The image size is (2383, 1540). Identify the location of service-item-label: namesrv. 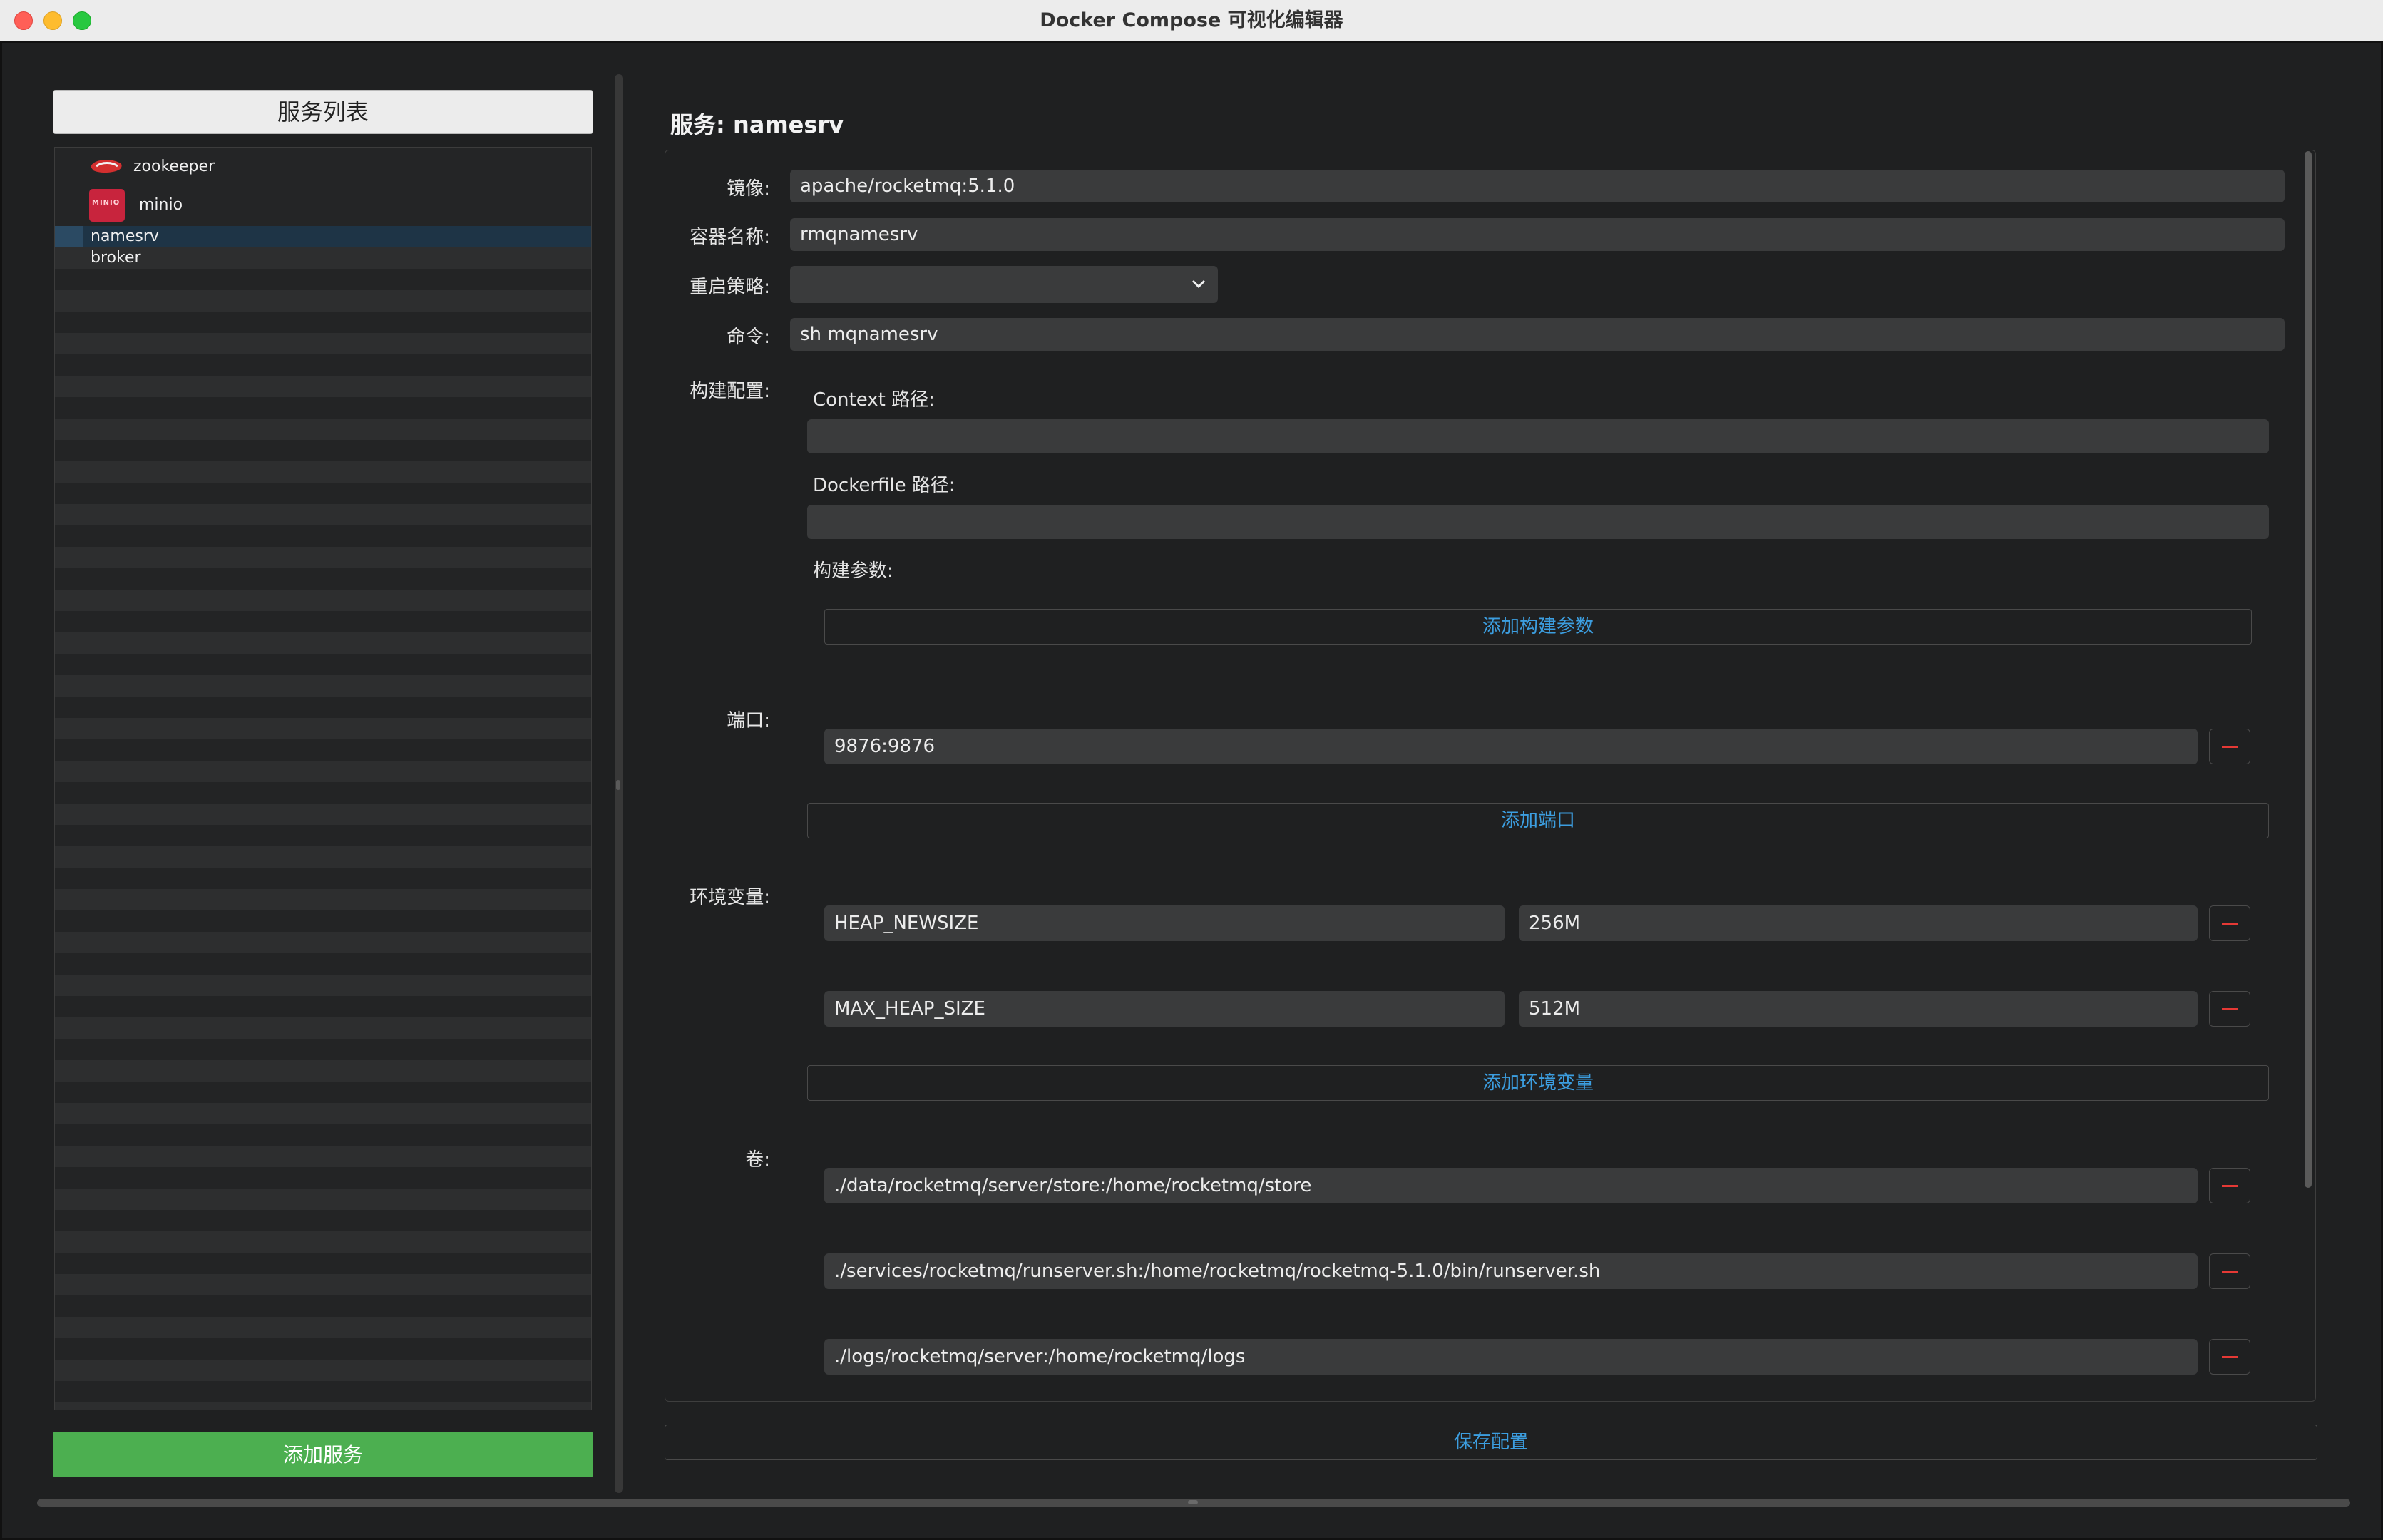
(125, 236).